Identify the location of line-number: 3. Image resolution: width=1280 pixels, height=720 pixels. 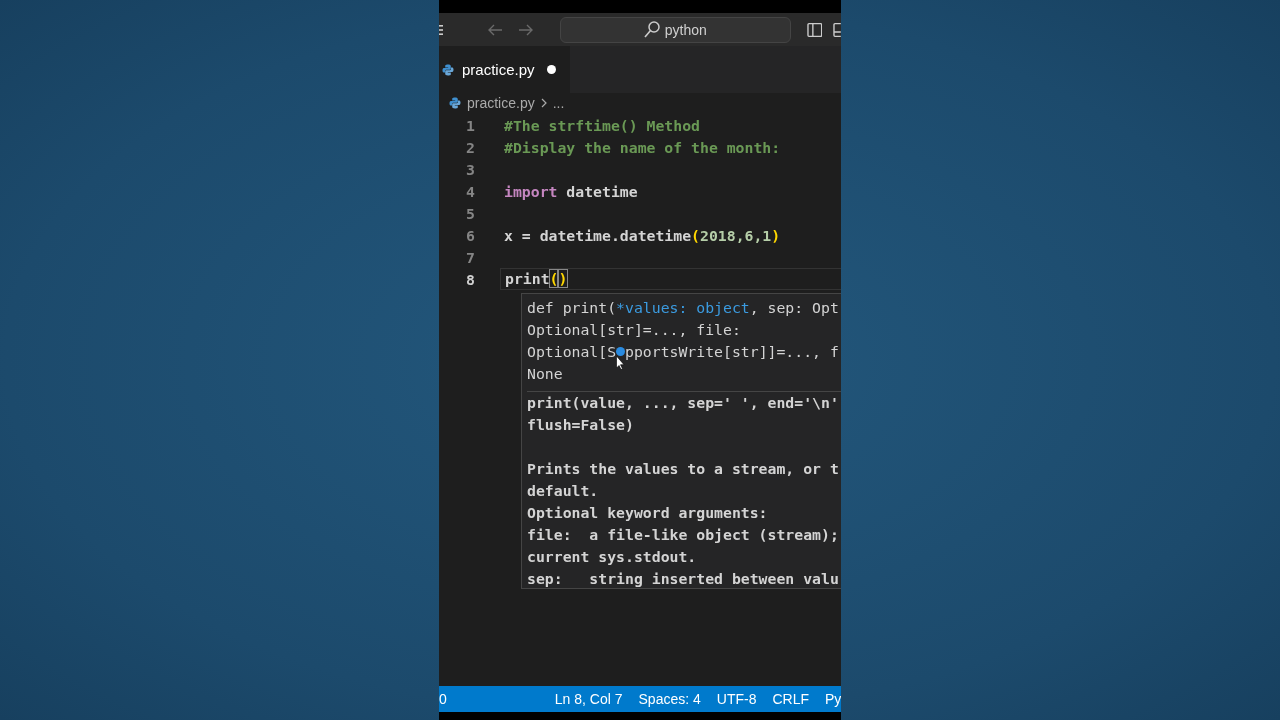
(470, 169).